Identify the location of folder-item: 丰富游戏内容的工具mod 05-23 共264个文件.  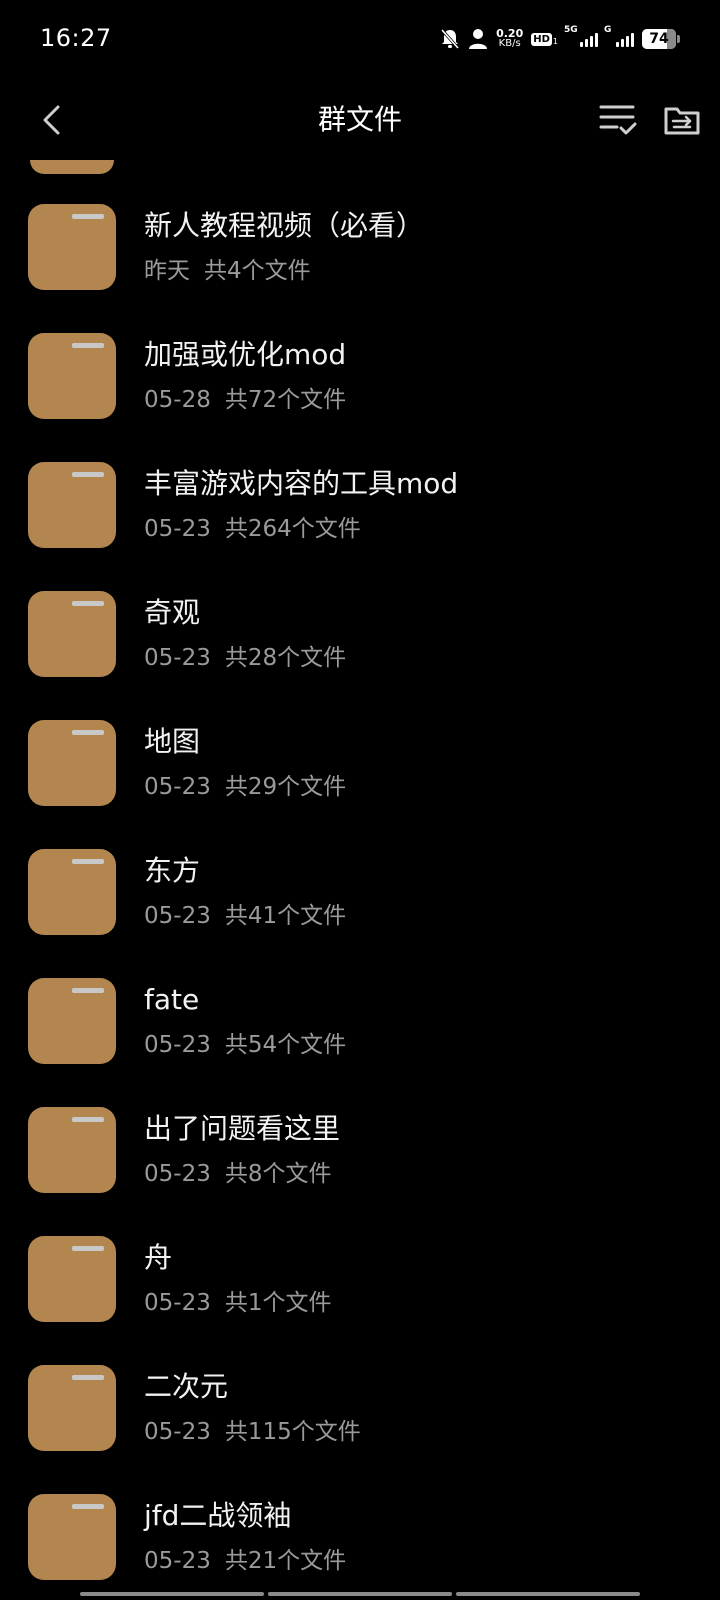
(360, 526).